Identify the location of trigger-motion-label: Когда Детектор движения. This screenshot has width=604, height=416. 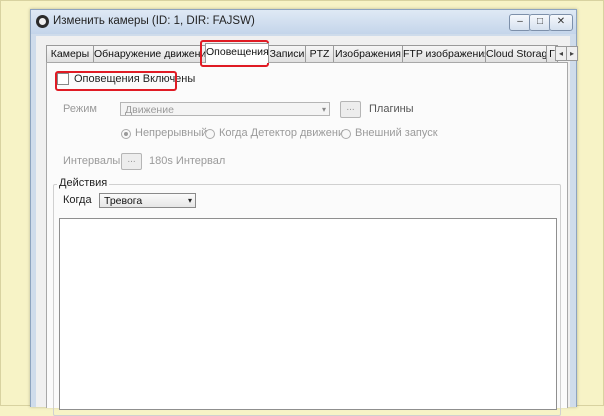
(285, 133).